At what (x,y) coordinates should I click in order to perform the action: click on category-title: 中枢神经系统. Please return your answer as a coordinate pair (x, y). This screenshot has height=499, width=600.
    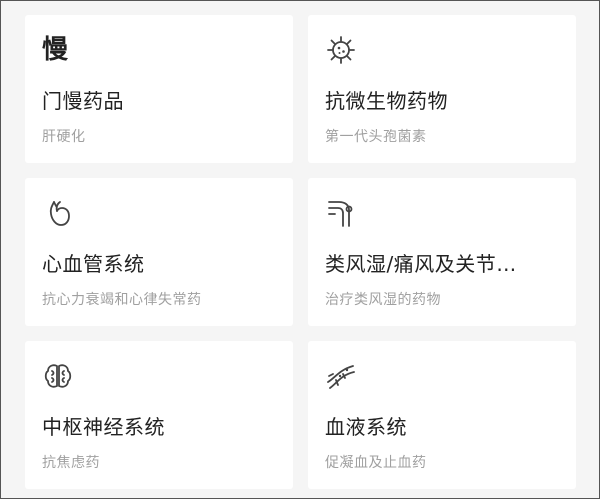
    Looking at the image, I should click on (103, 427).